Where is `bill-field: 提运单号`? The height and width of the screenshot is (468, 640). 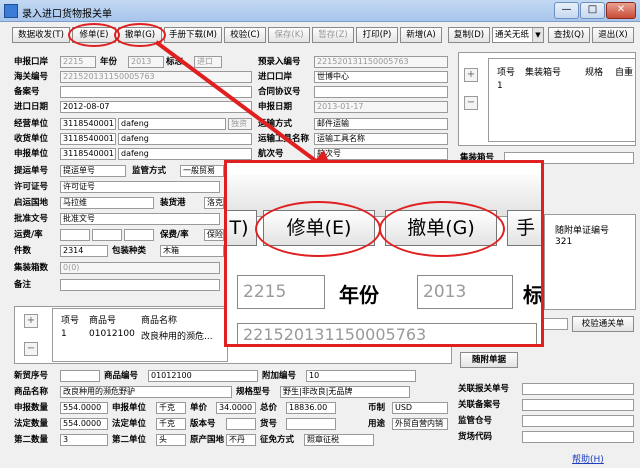 bill-field: 提运单号 is located at coordinates (93, 171).